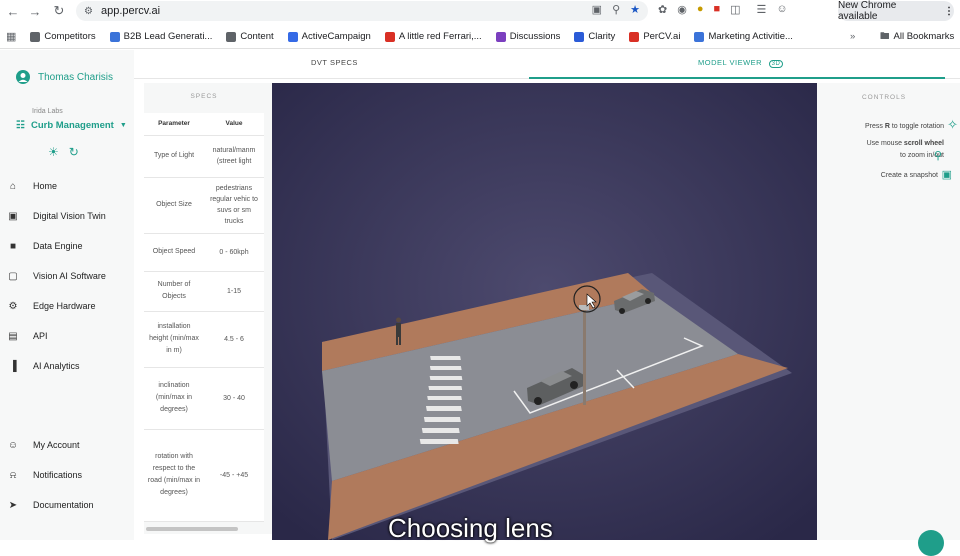 The height and width of the screenshot is (556, 960). I want to click on sidebar-item-data-engine: ■ Data Engine, so click(45, 246).